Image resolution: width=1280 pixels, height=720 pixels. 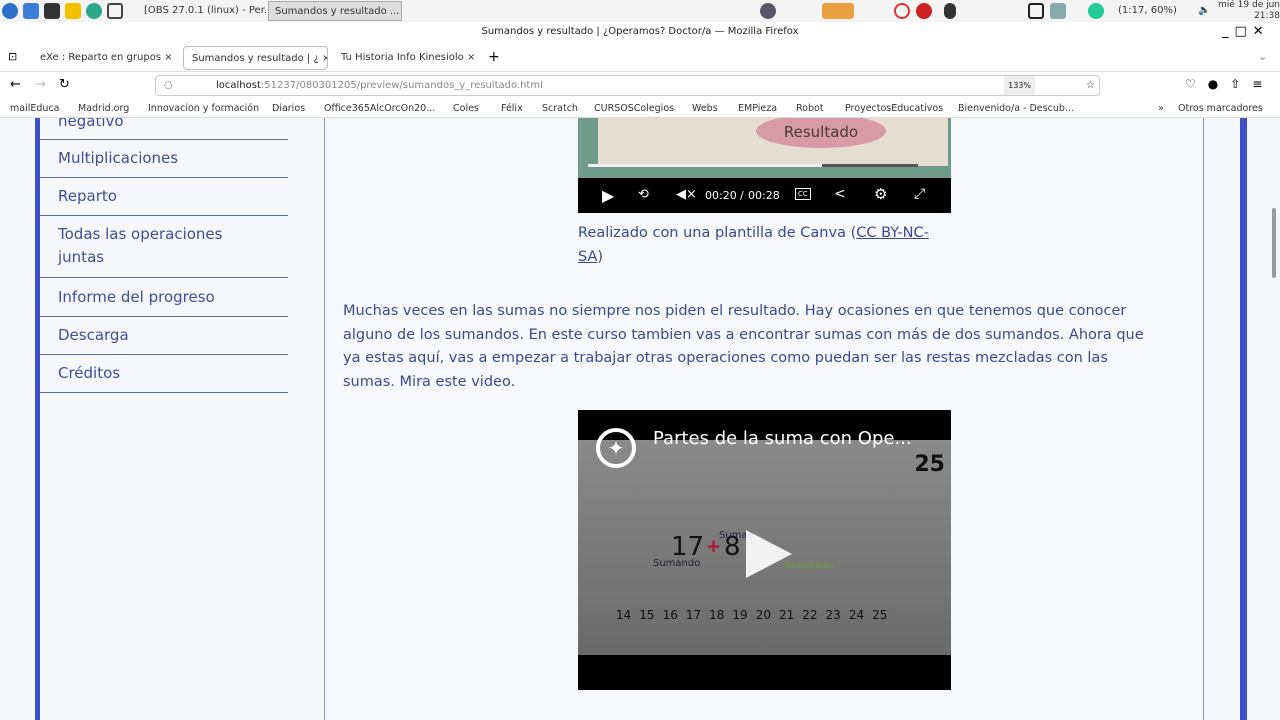 What do you see at coordinates (164, 159) in the screenshot?
I see `sidebar-item-multiplicaciones: Multiplicaciones` at bounding box center [164, 159].